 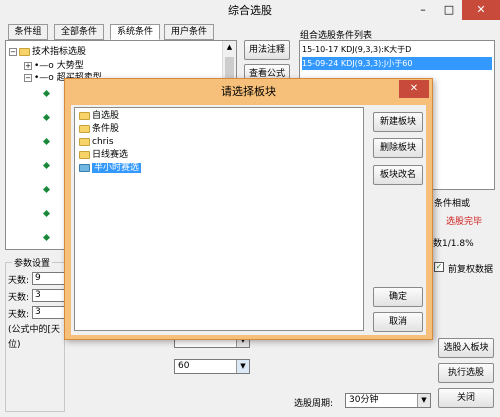 What do you see at coordinates (44, 78) in the screenshot?
I see `key-icon: •—o` at bounding box center [44, 78].